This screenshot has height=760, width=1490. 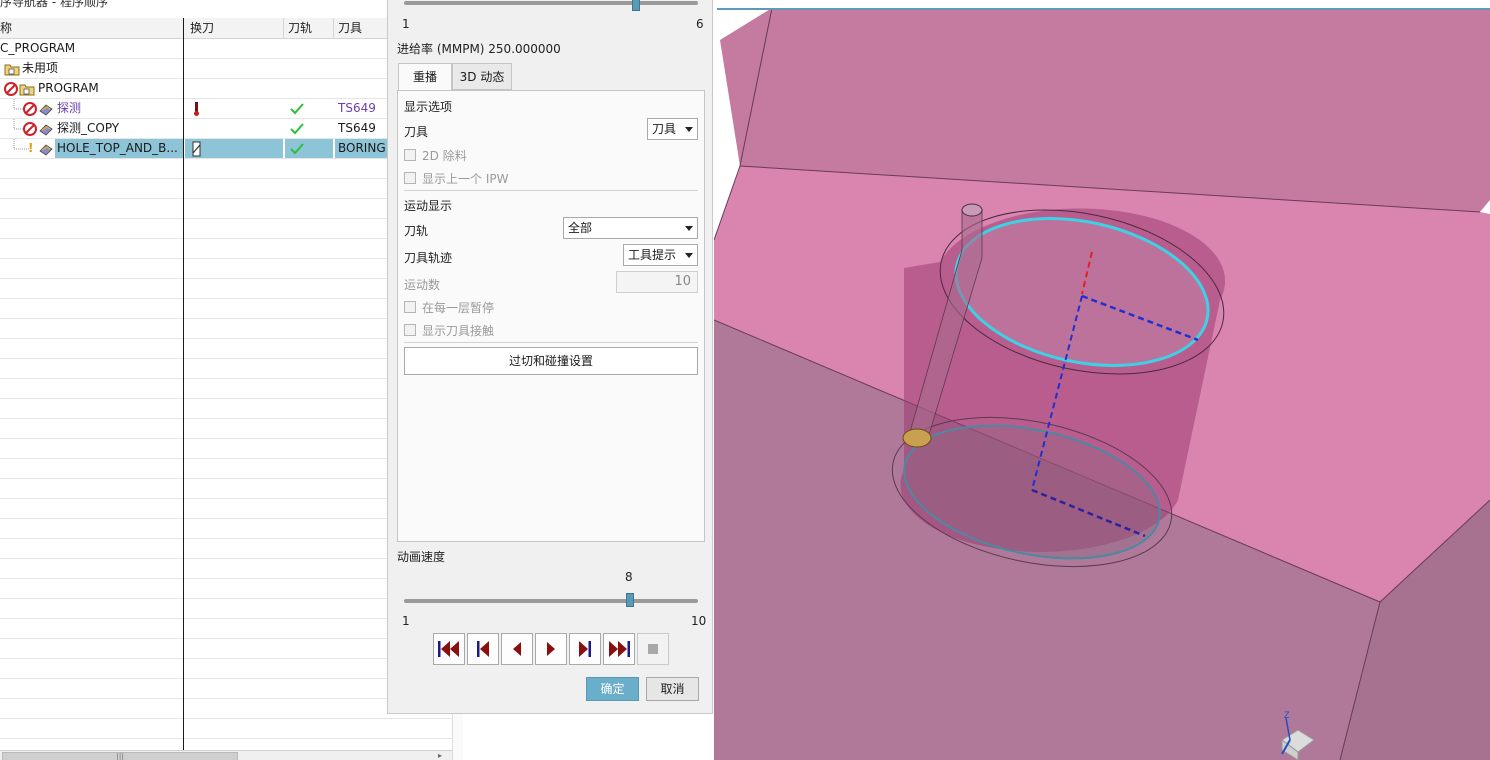 I want to click on motion-display-heading: 运动显示, so click(x=428, y=206).